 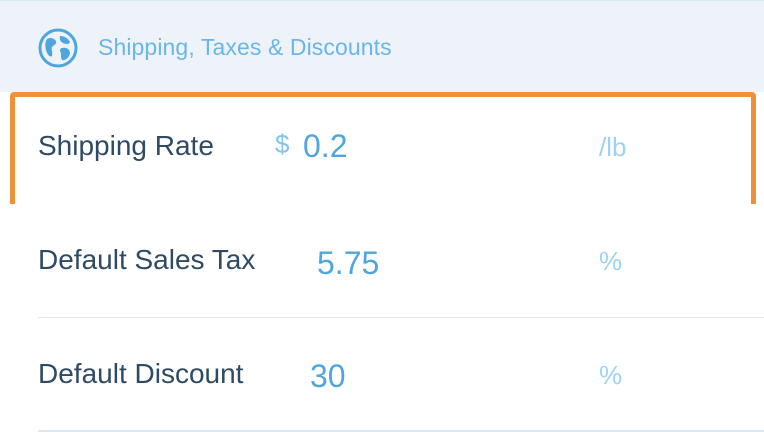 I want to click on default-sales-tax-input, so click(x=417, y=263).